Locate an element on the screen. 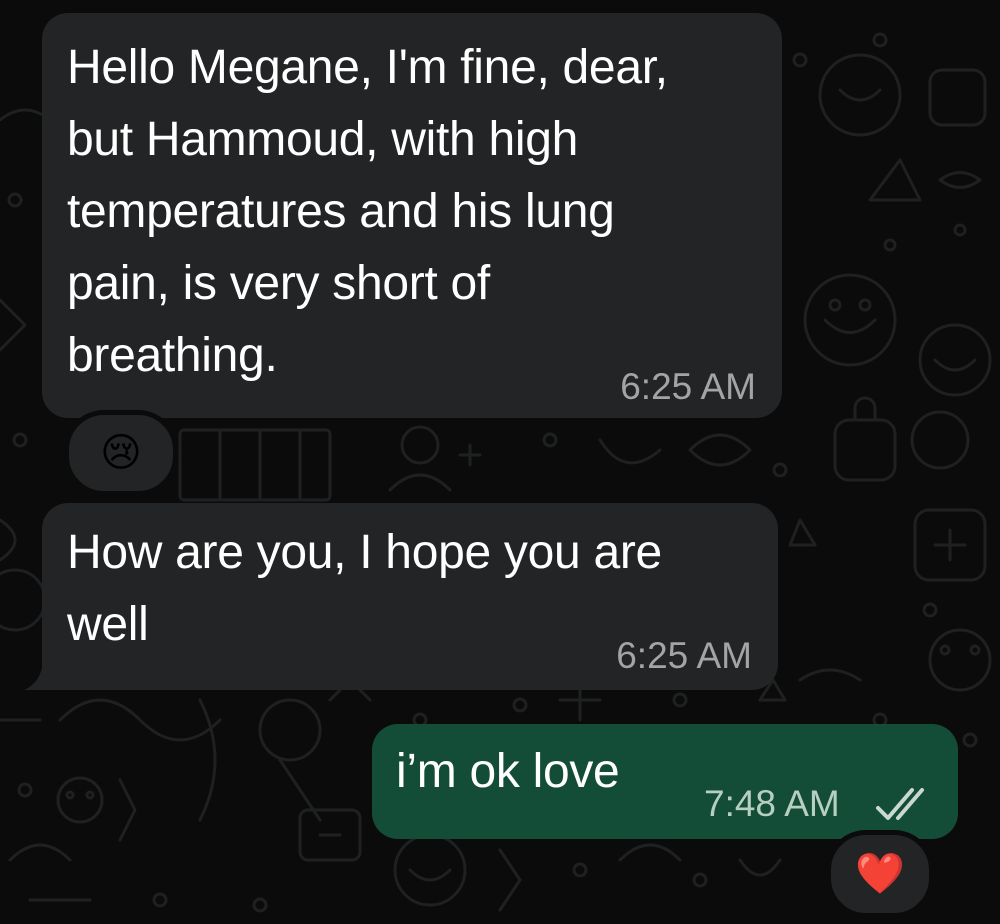  message-bubble-incoming: How are you, I hope you are well 6:25 AM is located at coordinates (410, 596).